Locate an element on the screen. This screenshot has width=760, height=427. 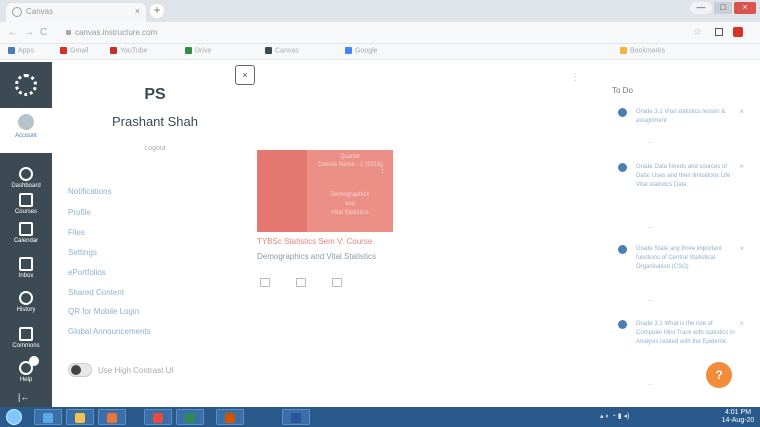
nav-account: Account is located at coordinates (26, 130).